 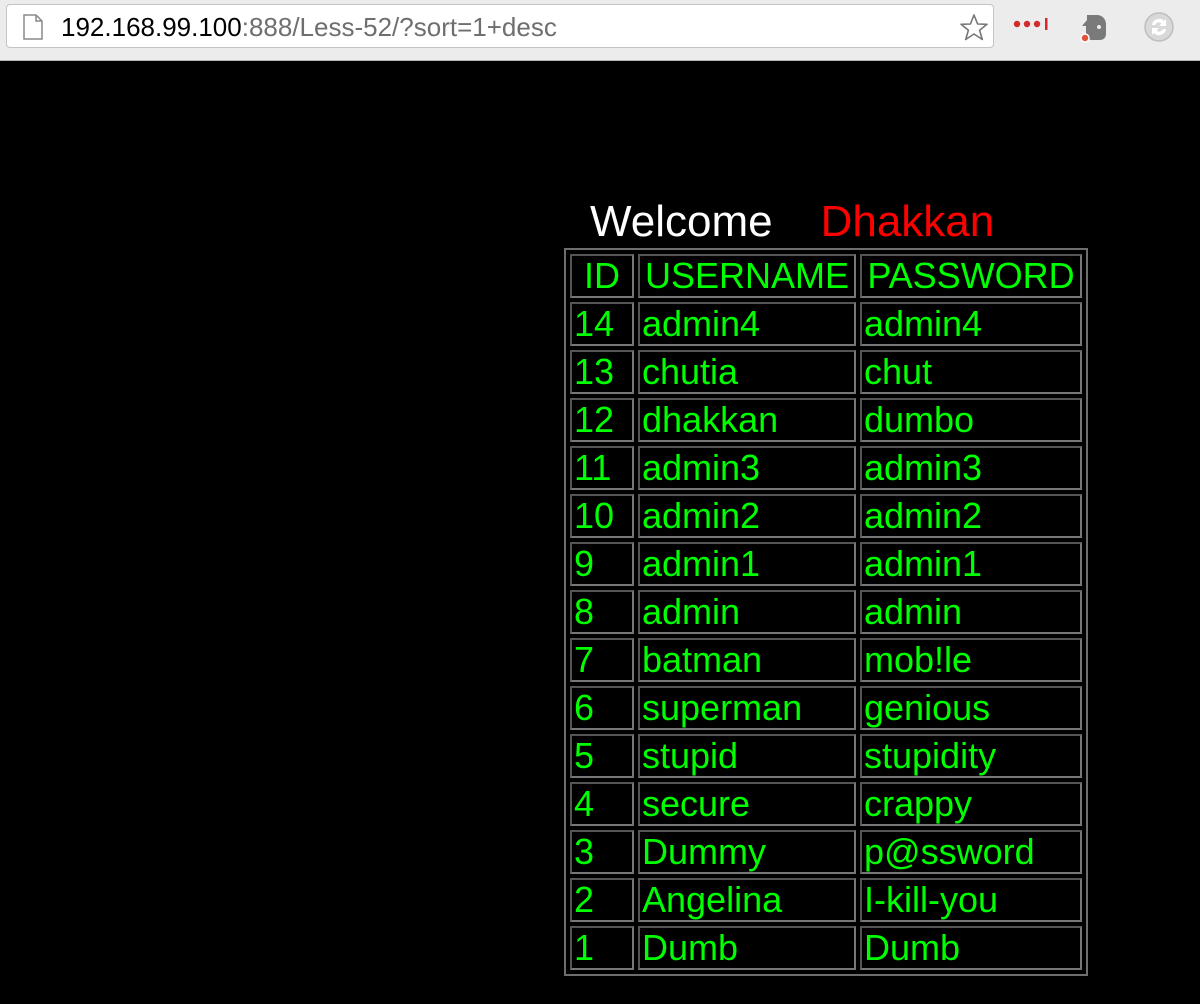 I want to click on table-row: 4 secure crappy, so click(x=826, y=804).